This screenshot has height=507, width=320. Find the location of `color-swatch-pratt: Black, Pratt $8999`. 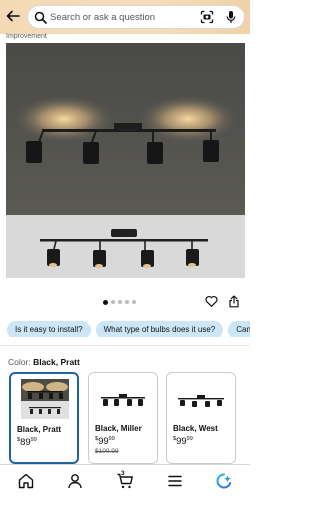

color-swatch-pratt: Black, Pratt $8999 is located at coordinates (44, 418).